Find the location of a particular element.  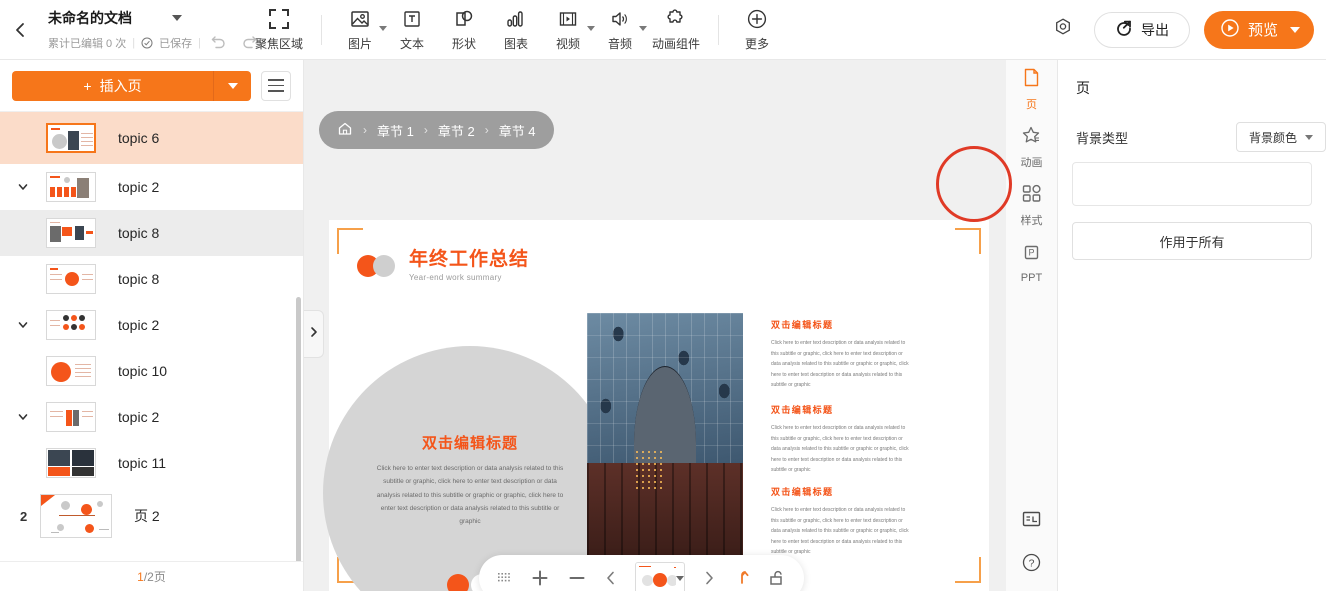

sidebar-item-topic-2-a: topic 2 is located at coordinates (151, 187).